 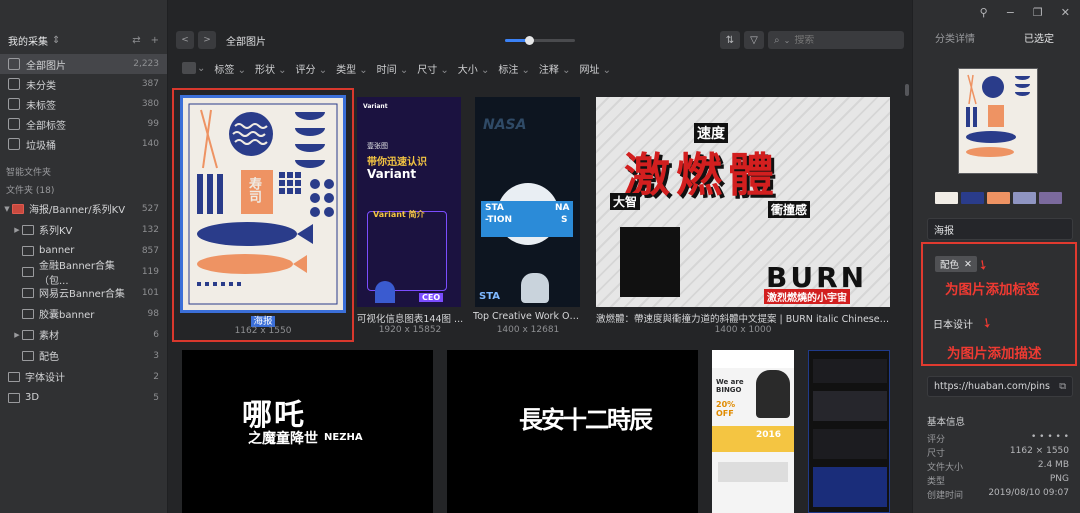 I want to click on rating-stars: • • • • •, so click(x=1050, y=438).